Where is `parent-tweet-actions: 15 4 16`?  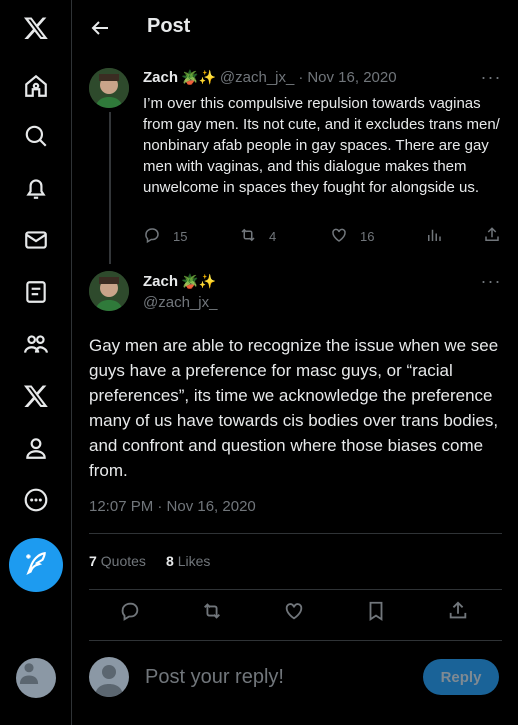
parent-tweet-actions: 15 4 16 is located at coordinates (323, 238).